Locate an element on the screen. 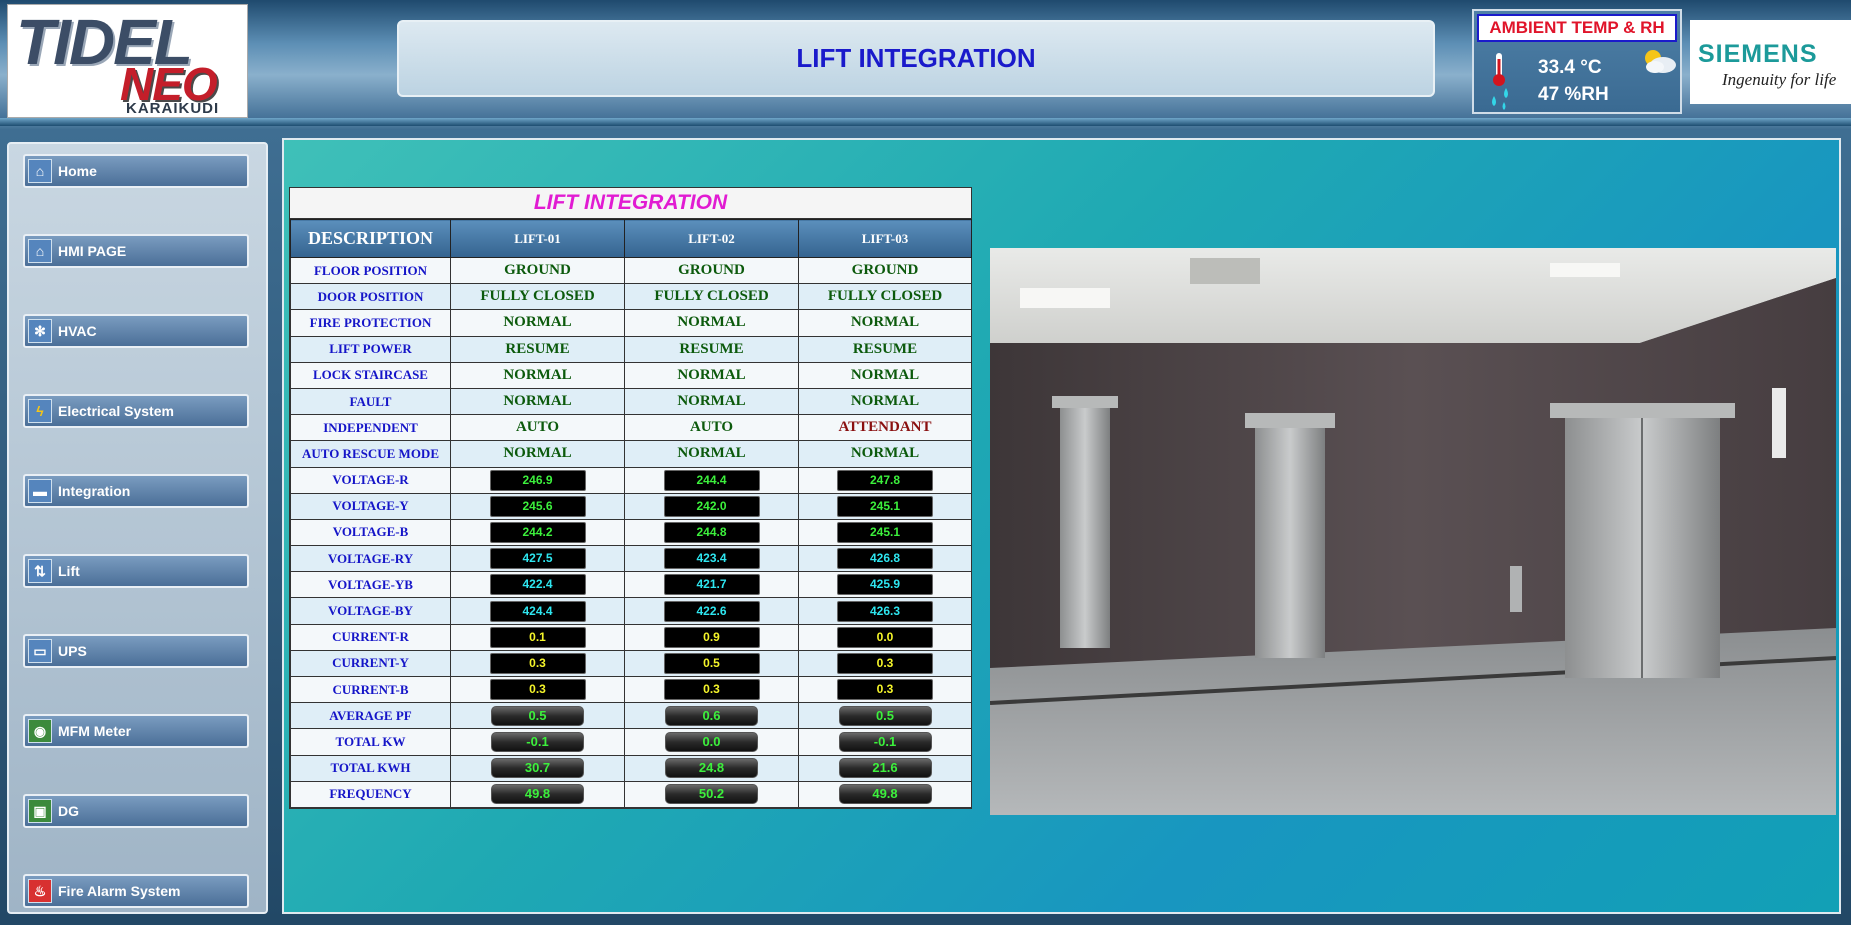 This screenshot has height=925, width=1851. row-label: VOLTAGE-BY is located at coordinates (370, 611).